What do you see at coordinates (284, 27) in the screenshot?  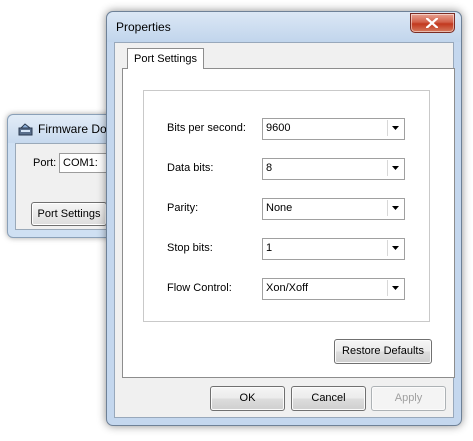 I see `properties-titlebar: Properties` at bounding box center [284, 27].